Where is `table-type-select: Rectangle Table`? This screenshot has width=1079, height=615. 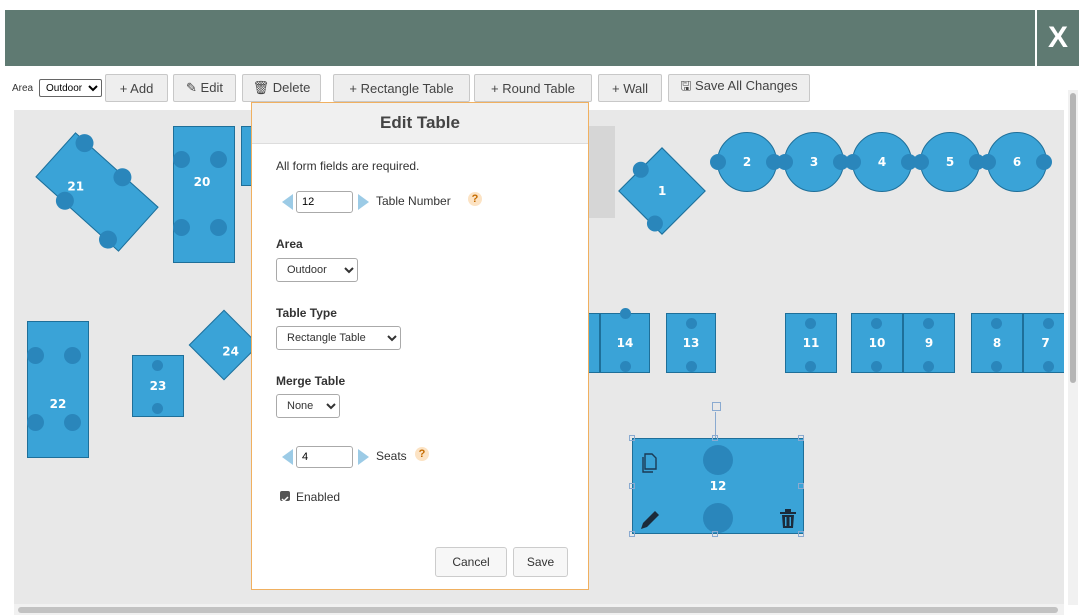
table-type-select: Rectangle Table is located at coordinates (338, 338).